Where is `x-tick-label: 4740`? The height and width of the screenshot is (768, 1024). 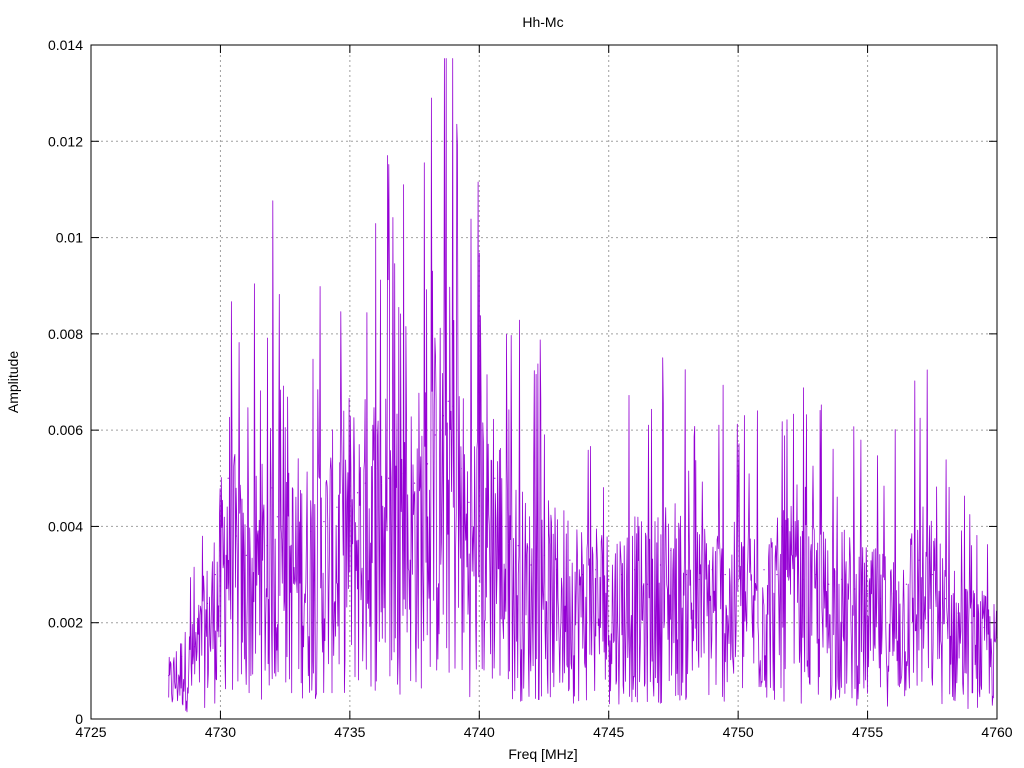
x-tick-label: 4740 is located at coordinates (479, 732).